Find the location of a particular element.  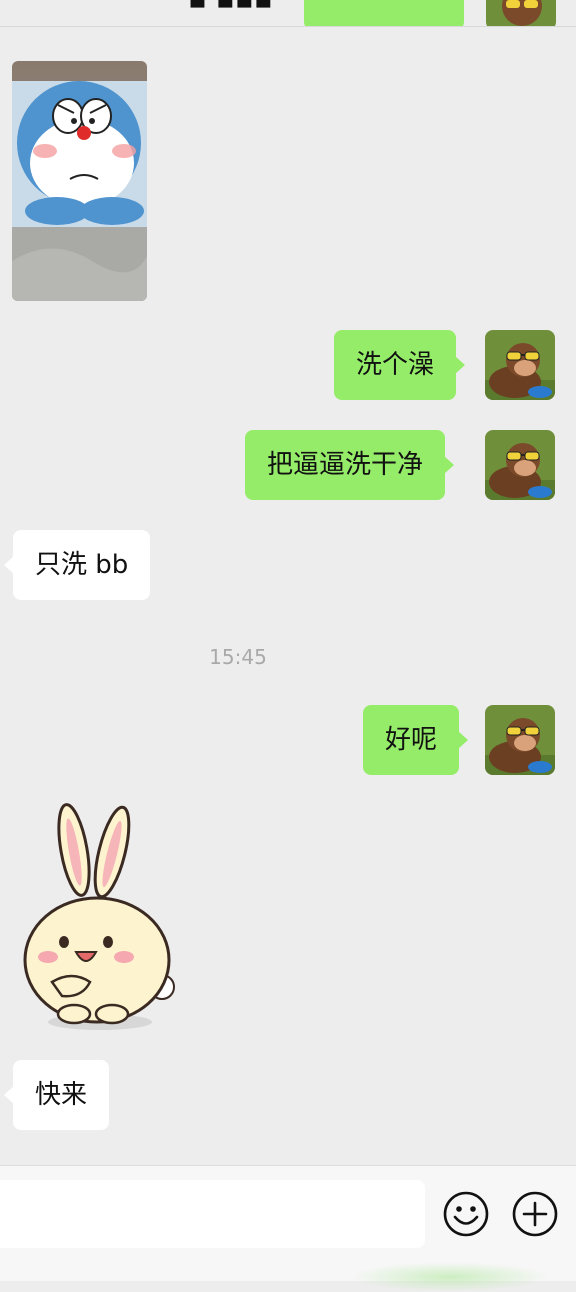

incoming-message-bubble: 只洗 bb is located at coordinates (77, 565).